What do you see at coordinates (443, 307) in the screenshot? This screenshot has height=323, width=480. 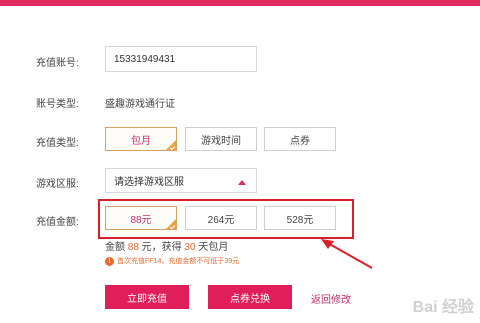 I see `watermark-logo: Bai 经验` at bounding box center [443, 307].